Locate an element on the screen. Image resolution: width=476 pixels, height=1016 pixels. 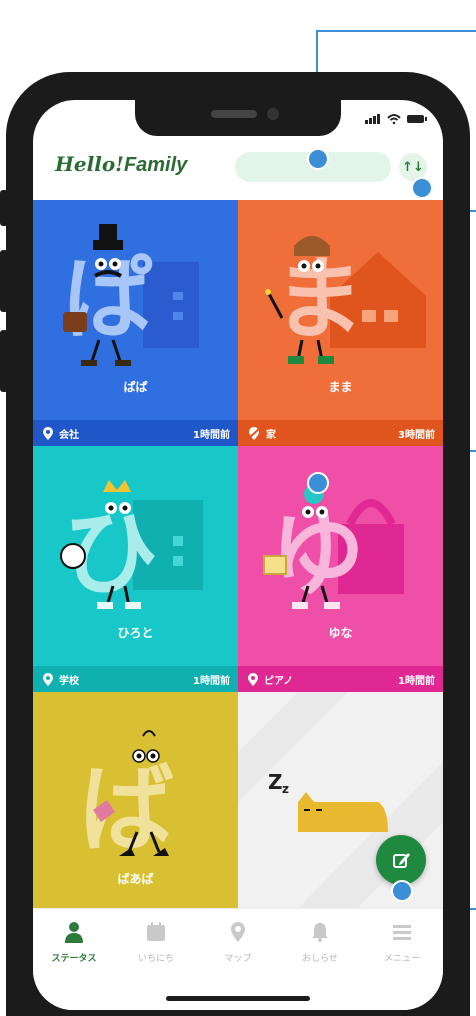
tab-label: おしらせ is located at coordinates (320, 959).